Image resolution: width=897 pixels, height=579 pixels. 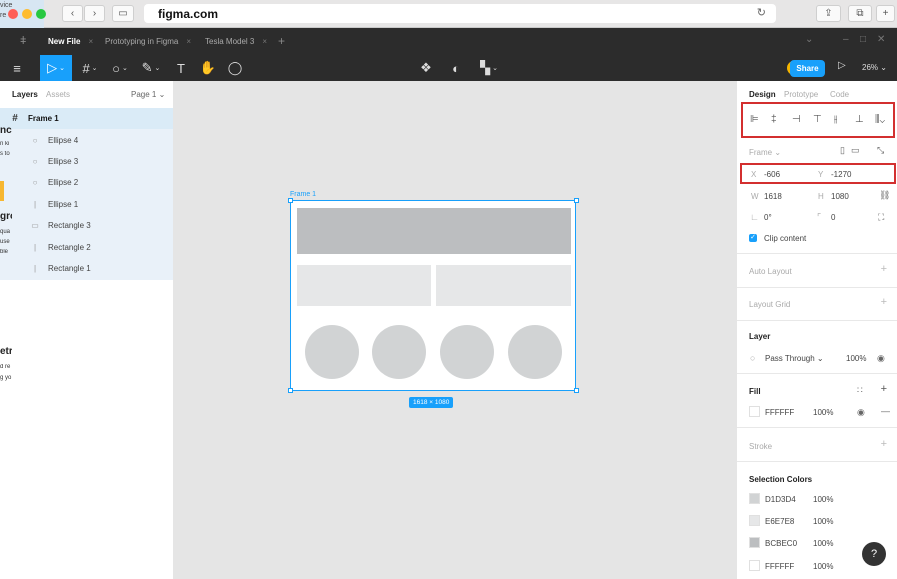 I want to click on frame-tool-button: # ⌄, so click(x=90, y=68).